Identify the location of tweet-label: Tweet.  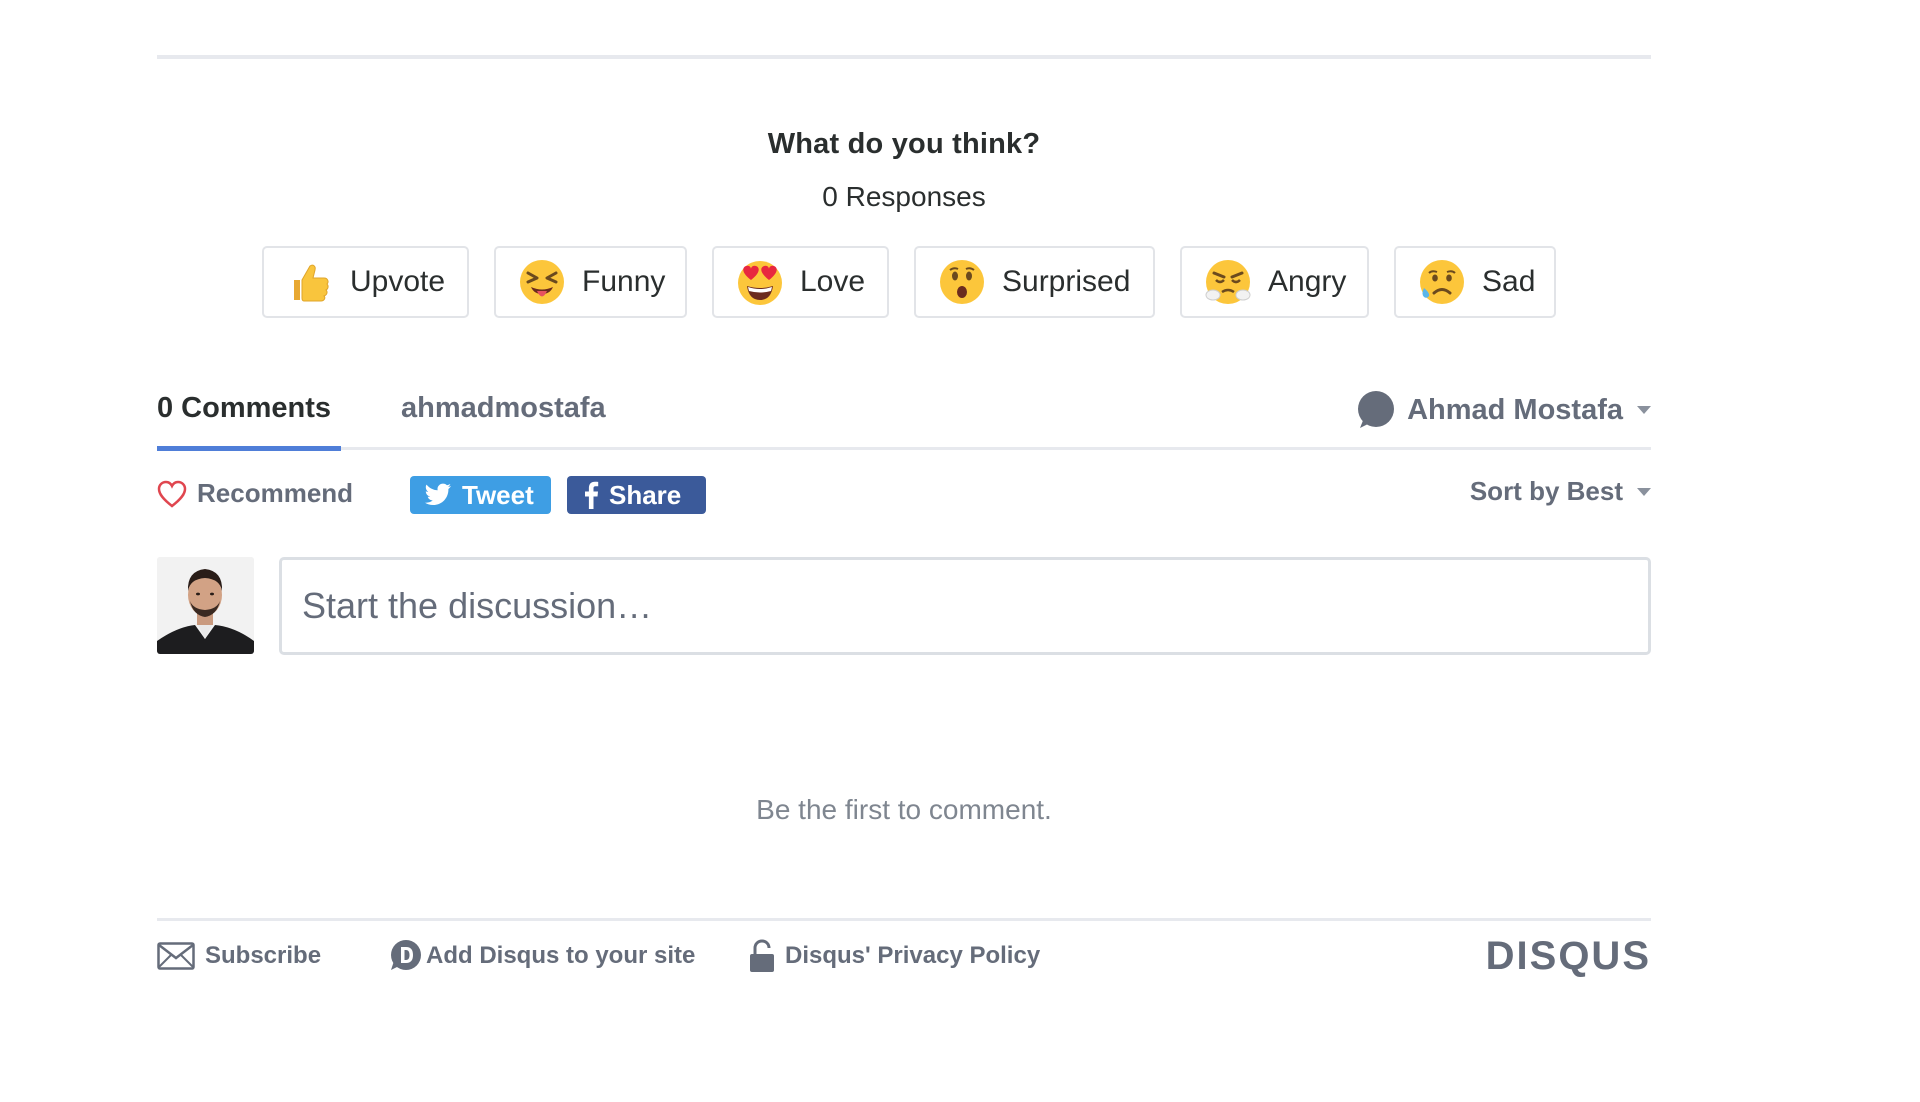
(498, 494).